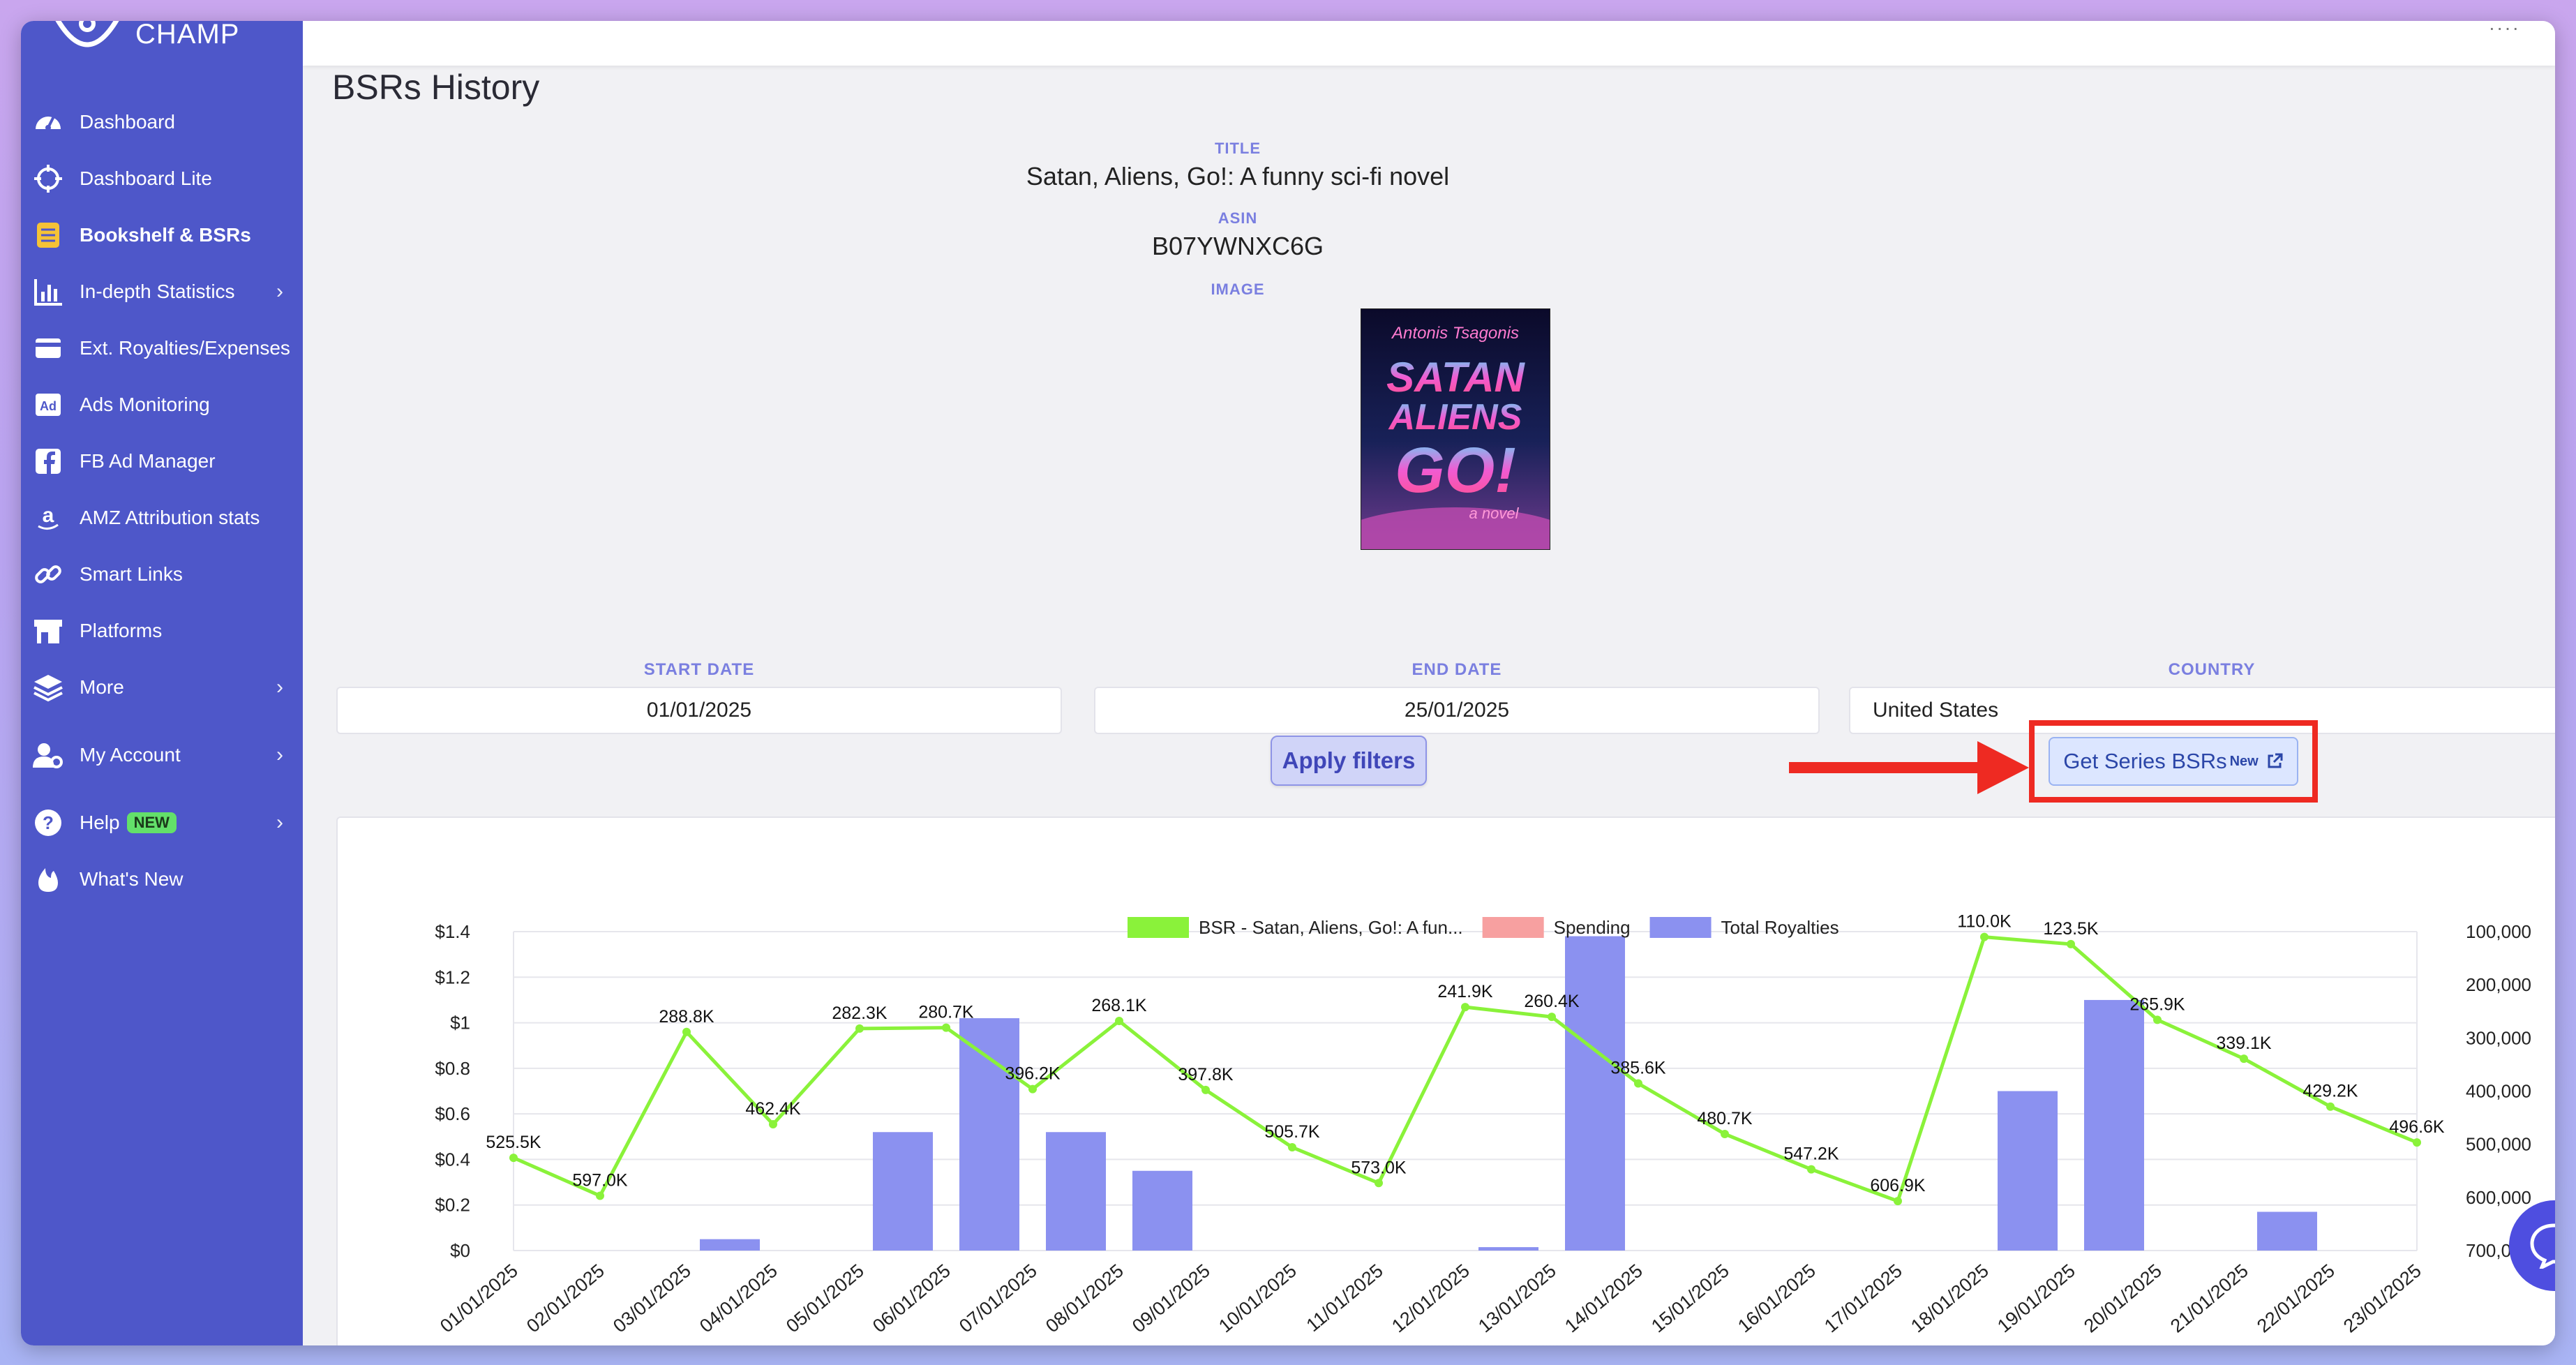  I want to click on sidebar-item-more: More ›, so click(162, 687).